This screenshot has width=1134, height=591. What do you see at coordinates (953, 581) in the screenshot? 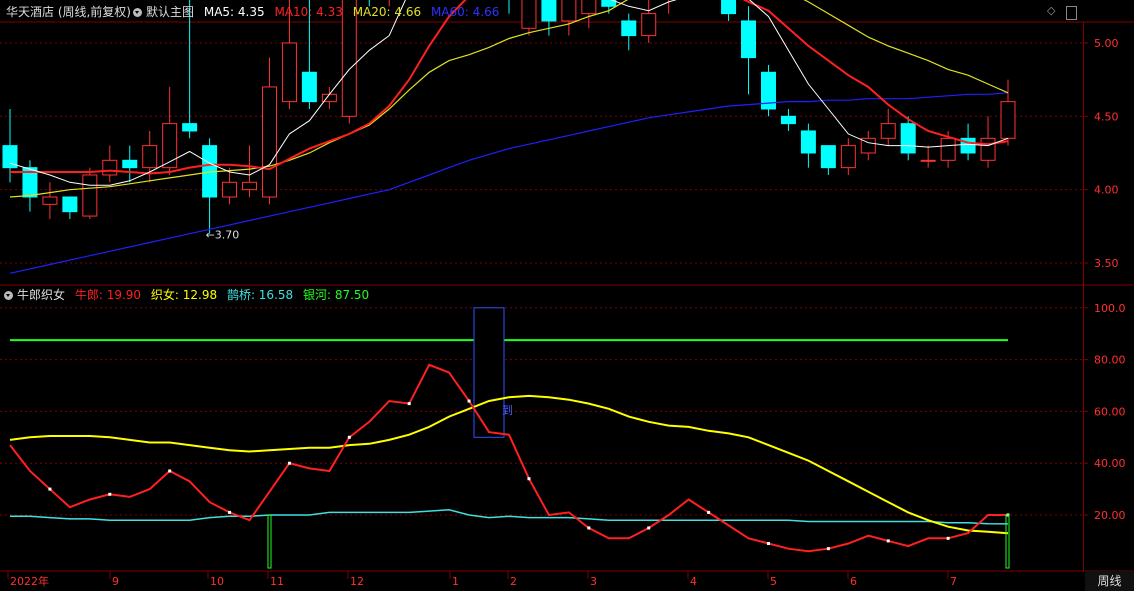
I see `x-tick-label: 7` at bounding box center [953, 581].